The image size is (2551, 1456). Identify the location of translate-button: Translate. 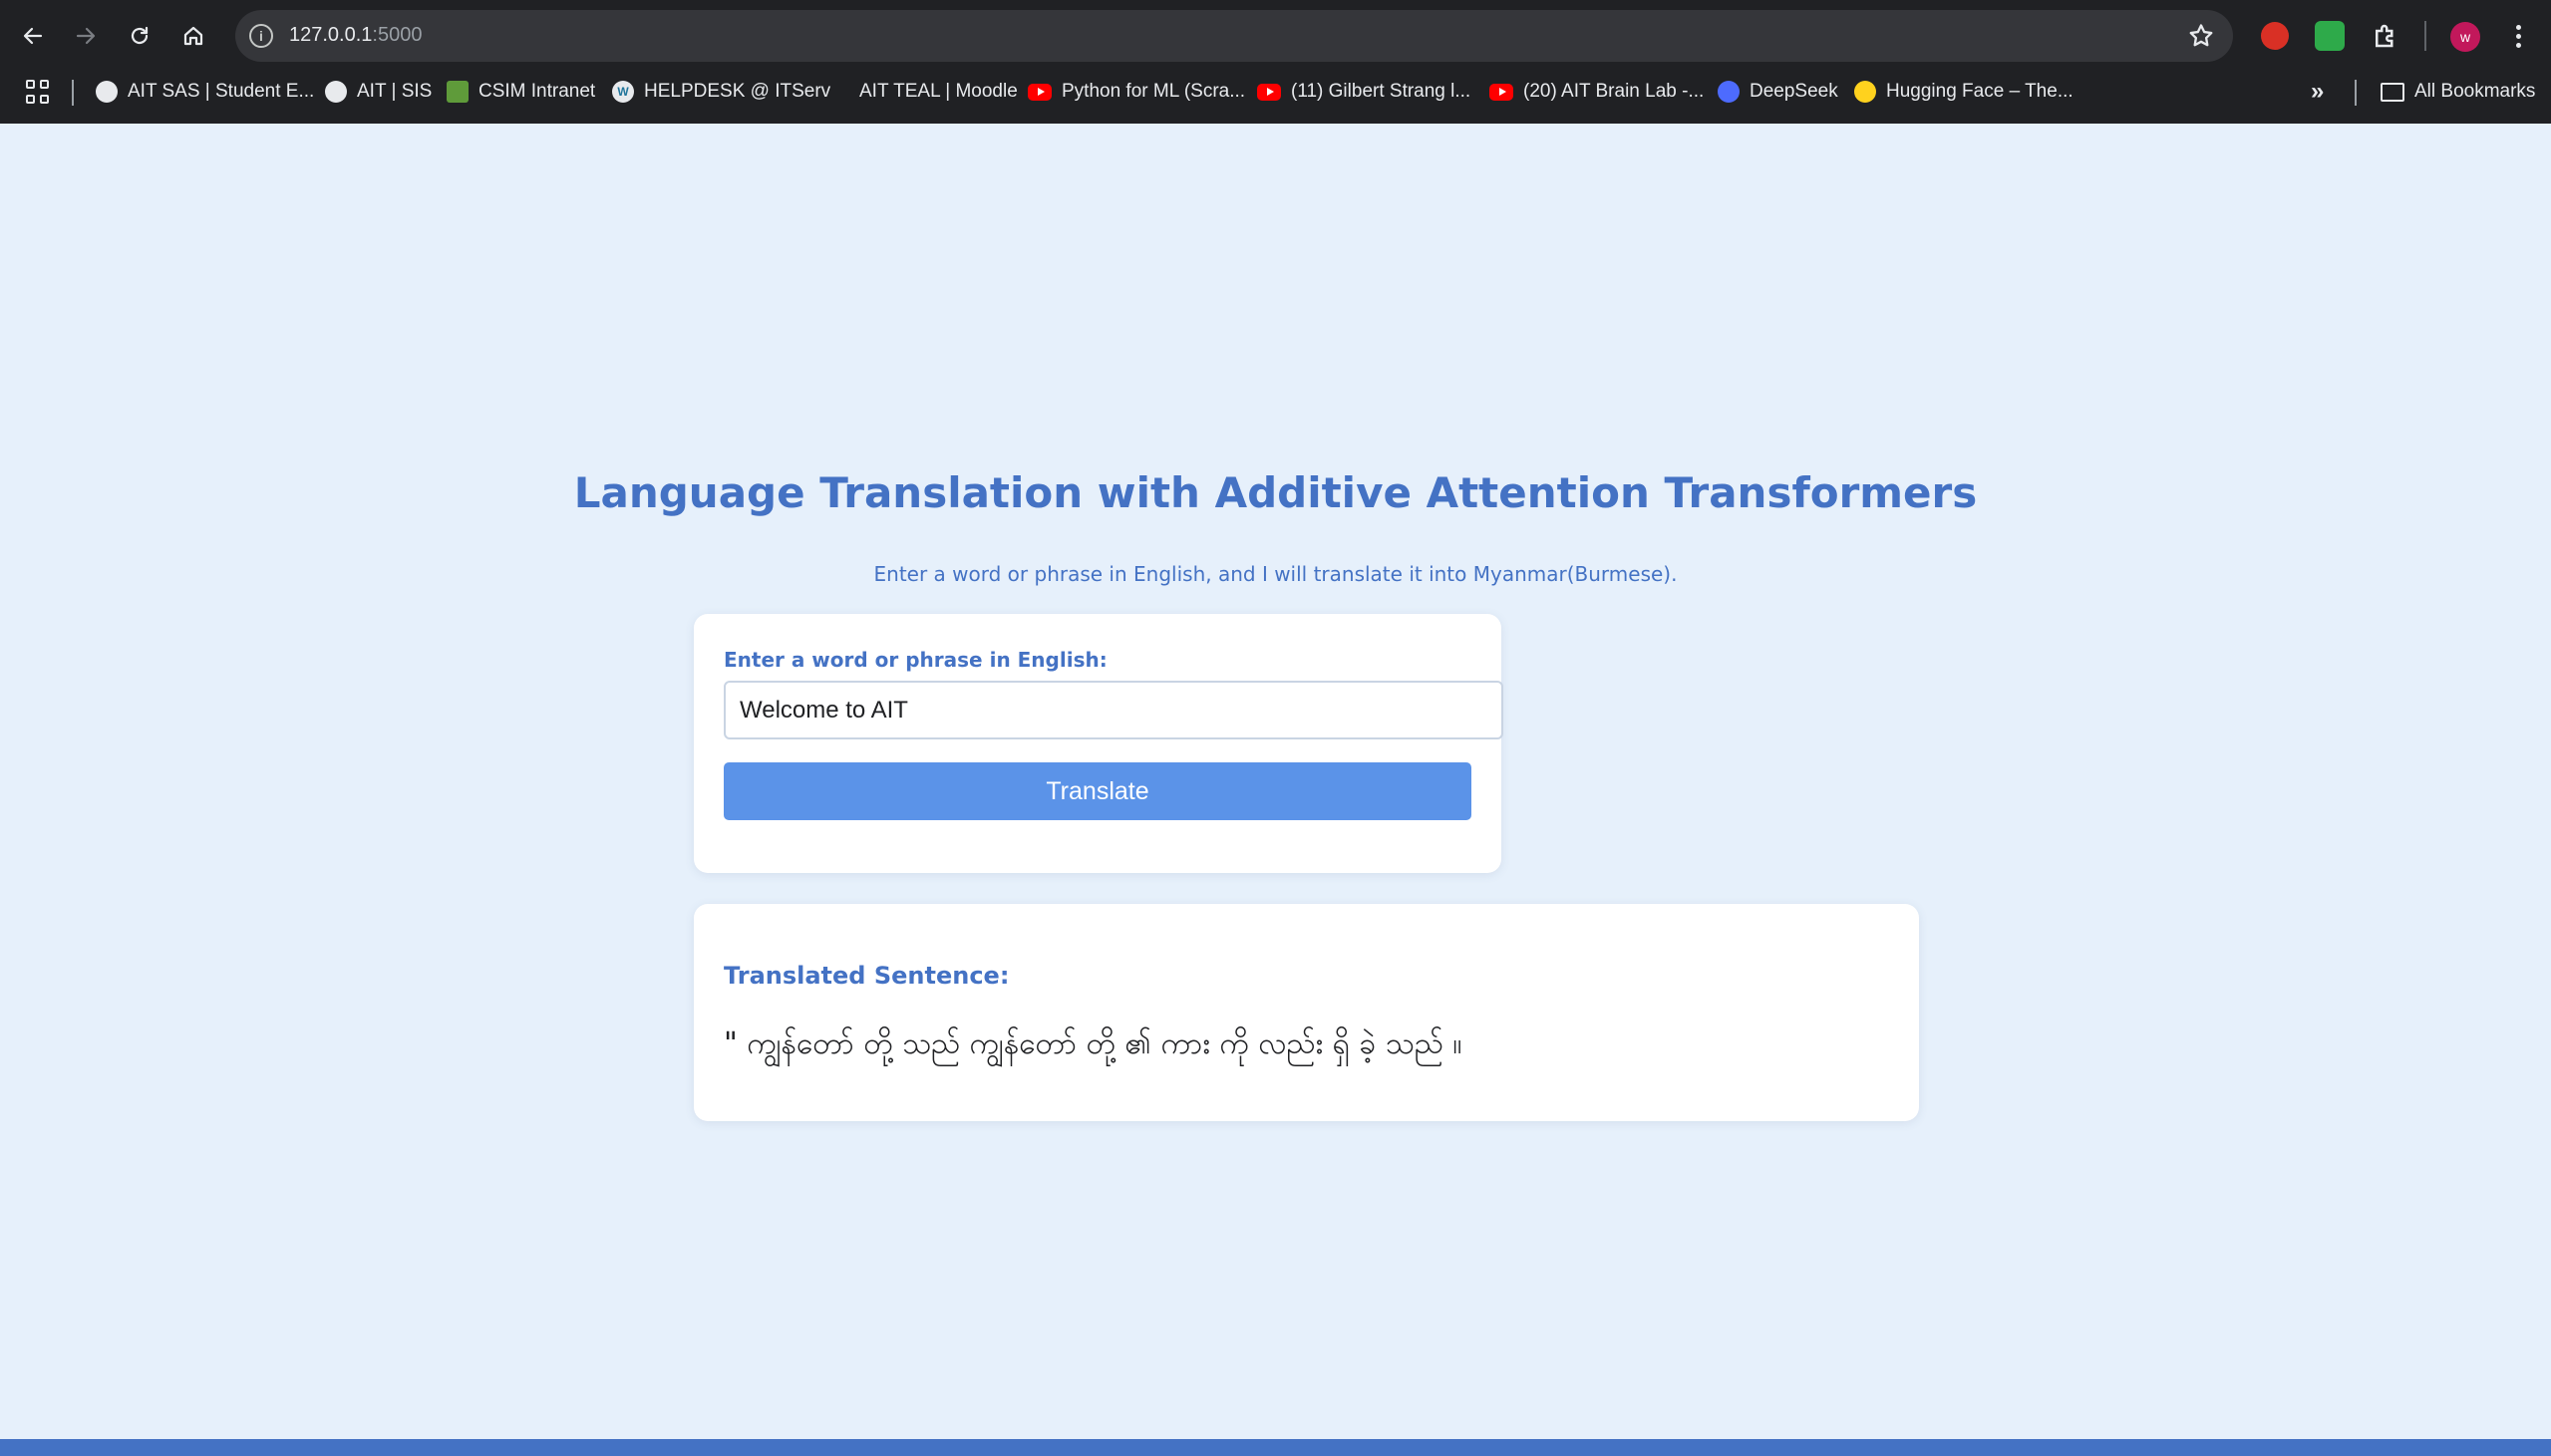
(1097, 791).